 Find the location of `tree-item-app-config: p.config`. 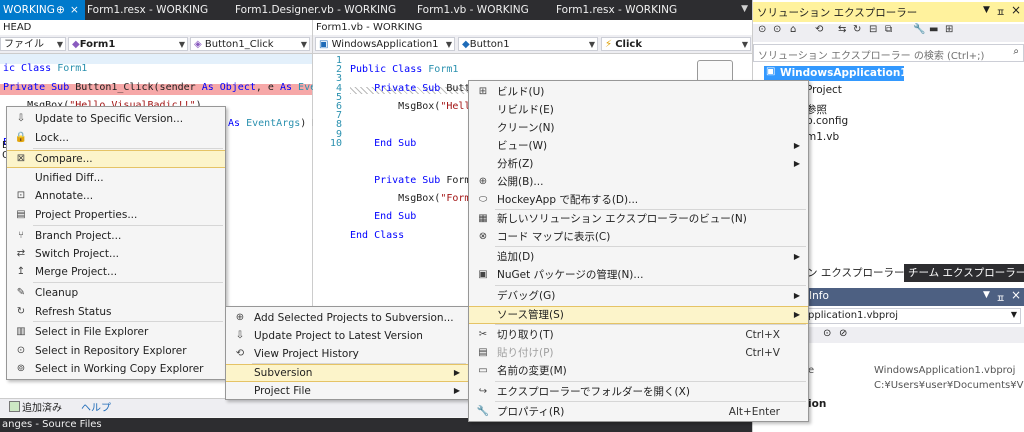

tree-item-app-config: p.config is located at coordinates (827, 121).